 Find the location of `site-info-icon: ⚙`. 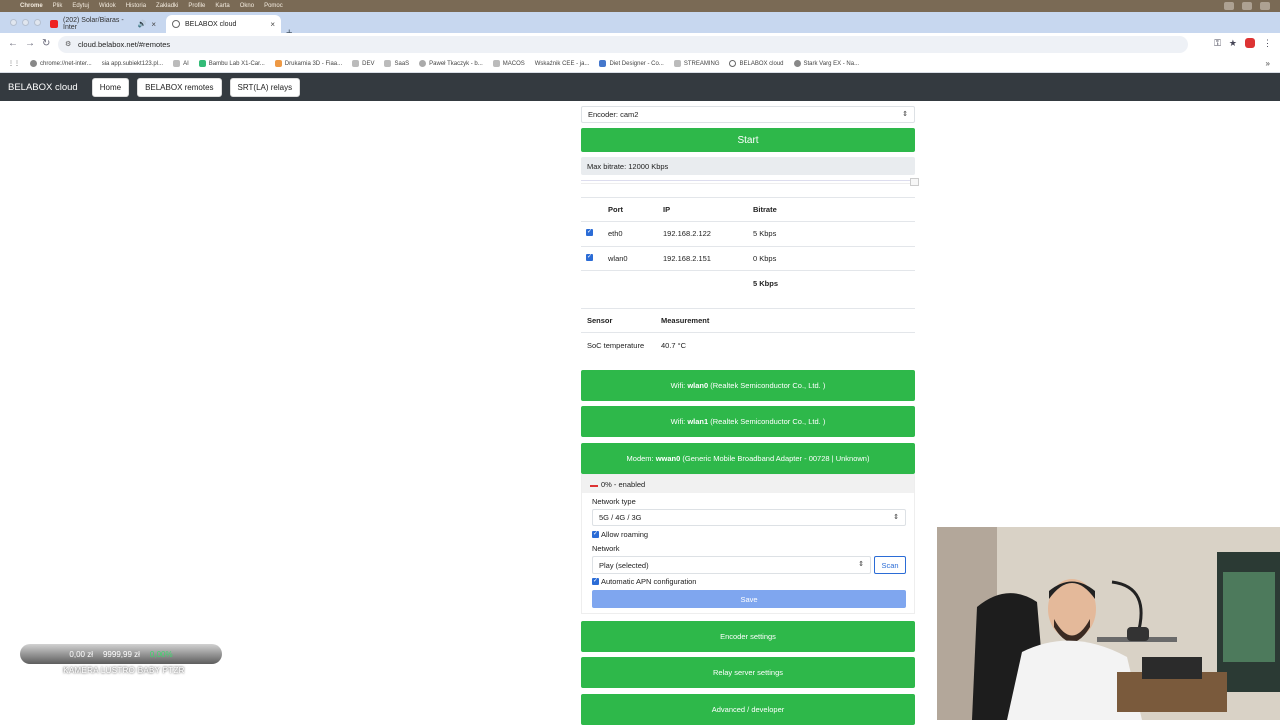

site-info-icon: ⚙ is located at coordinates (68, 44).